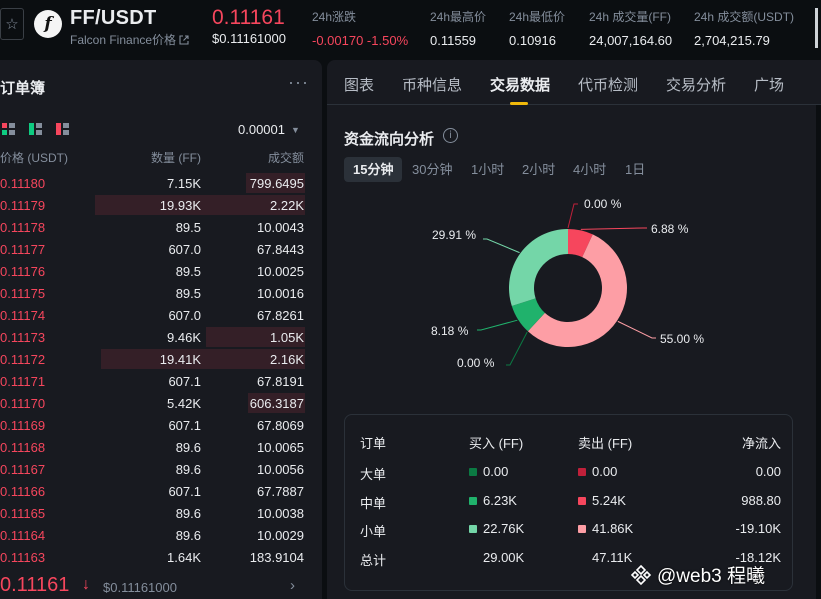 Image resolution: width=821 pixels, height=599 pixels. Describe the element at coordinates (152, 535) in the screenshot. I see `orderbook-row: 0.11164 89.6 10.0029` at that location.